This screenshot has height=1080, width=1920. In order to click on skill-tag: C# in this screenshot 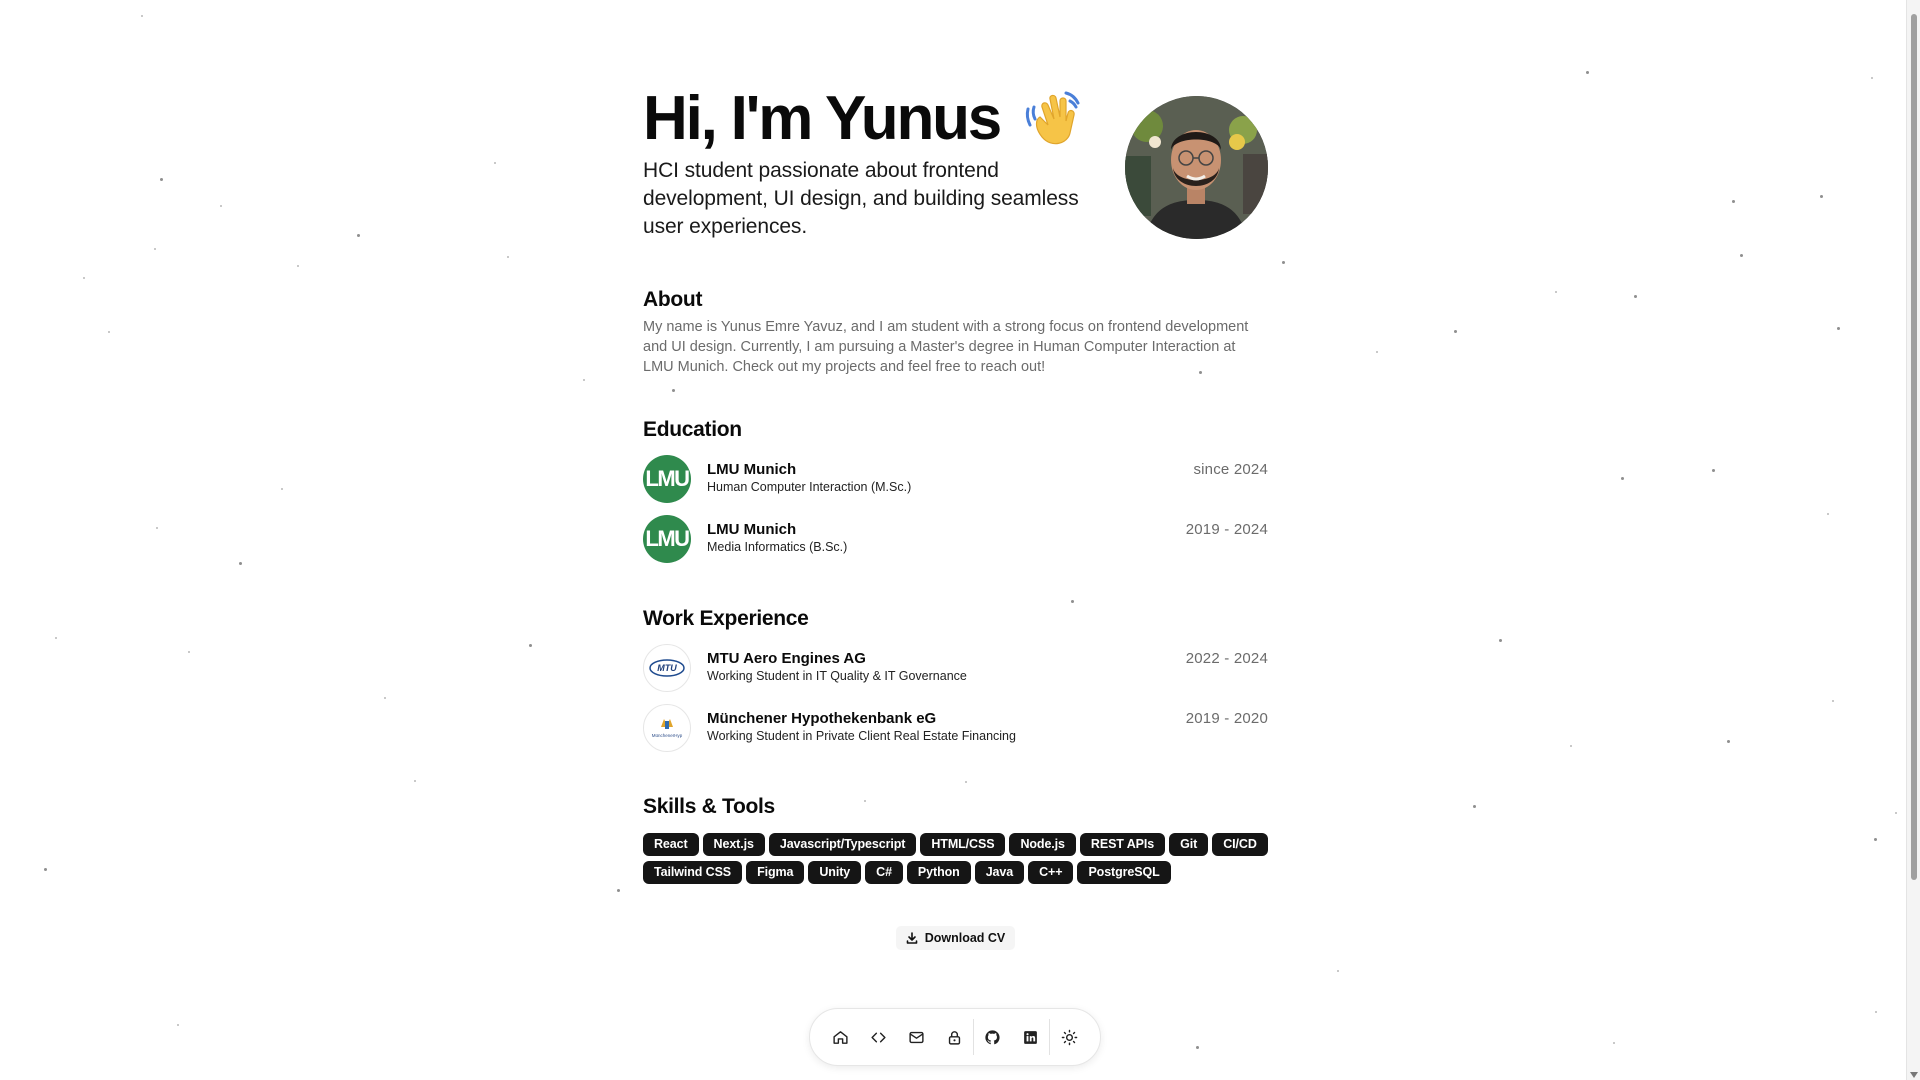, I will do `click(884, 872)`.